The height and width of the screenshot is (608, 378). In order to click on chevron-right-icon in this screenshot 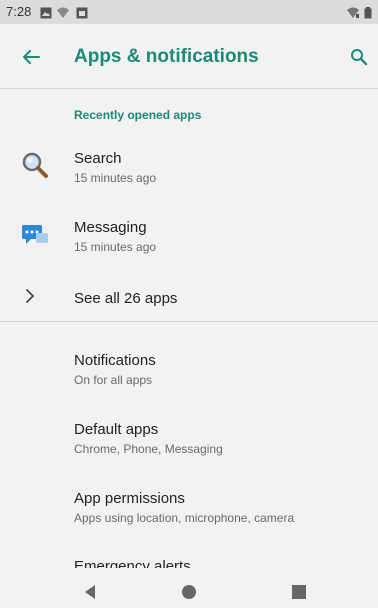, I will do `click(35, 301)`.